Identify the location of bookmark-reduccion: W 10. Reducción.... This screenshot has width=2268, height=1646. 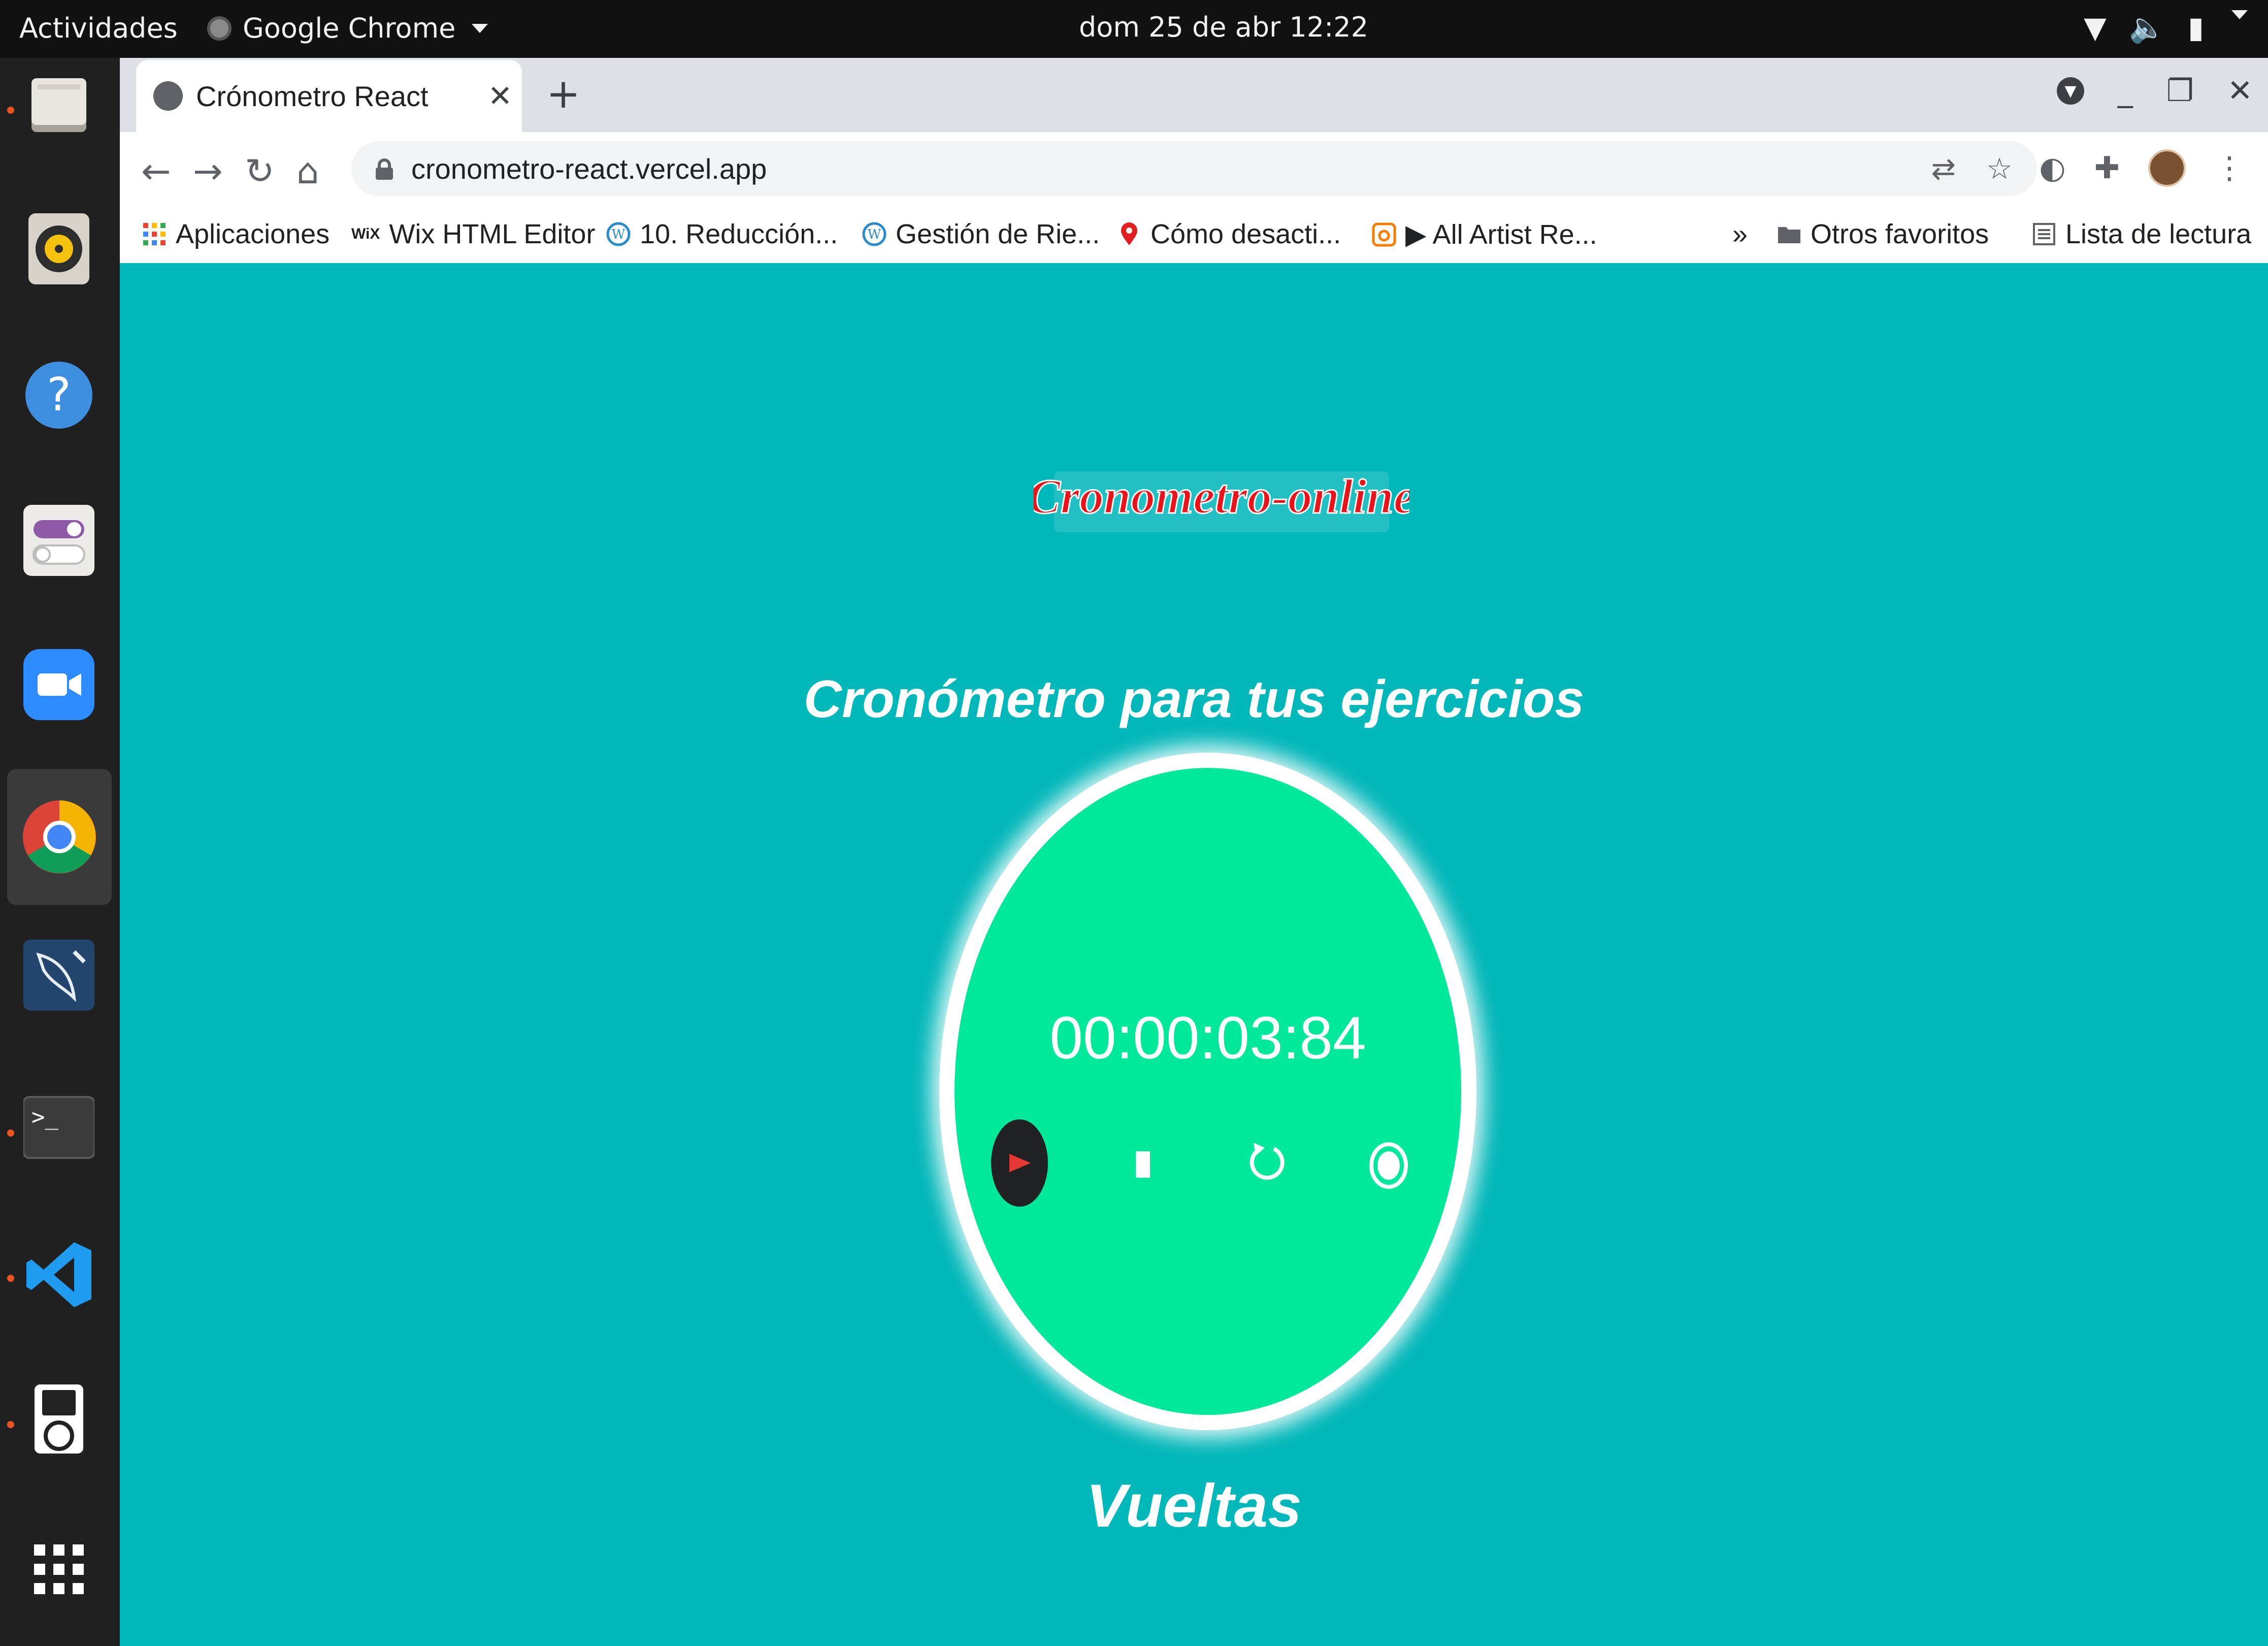
(722, 234).